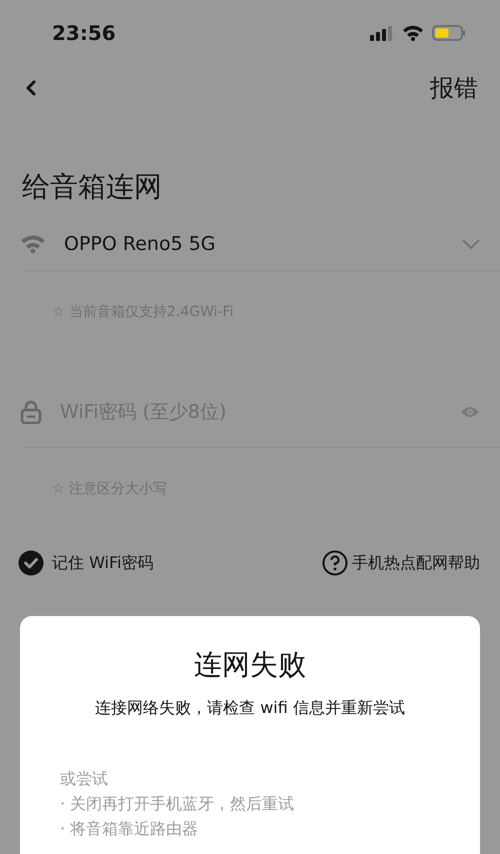 The width and height of the screenshot is (500, 854). What do you see at coordinates (31, 563) in the screenshot?
I see `checkmark-icon` at bounding box center [31, 563].